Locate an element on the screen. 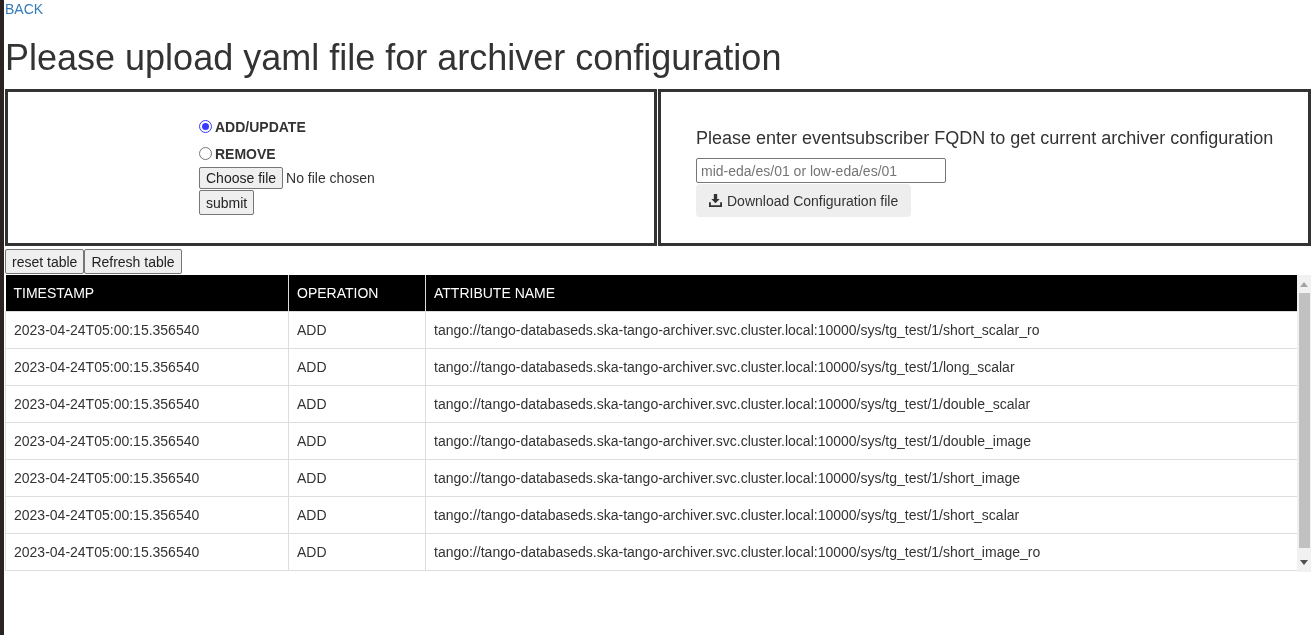 The width and height of the screenshot is (1312, 635). attribute-name-cell: tango://tango-databaseds.ska-tango-archiver.svc.cluster.local:10000/sys/tg_test/1/short_scalar is located at coordinates (861, 515).